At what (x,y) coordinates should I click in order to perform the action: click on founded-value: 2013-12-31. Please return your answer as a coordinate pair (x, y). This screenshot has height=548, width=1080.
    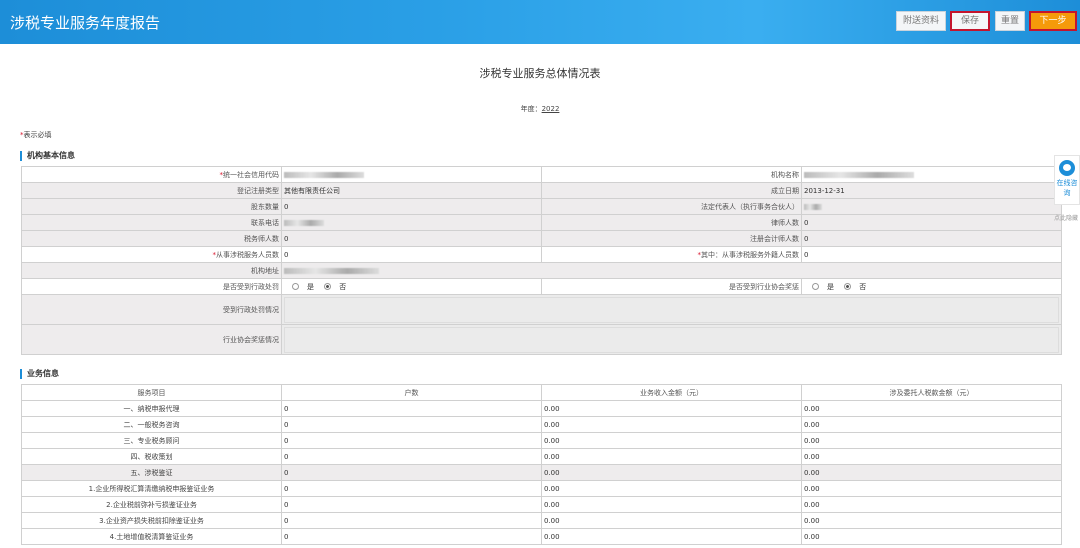
    Looking at the image, I should click on (931, 190).